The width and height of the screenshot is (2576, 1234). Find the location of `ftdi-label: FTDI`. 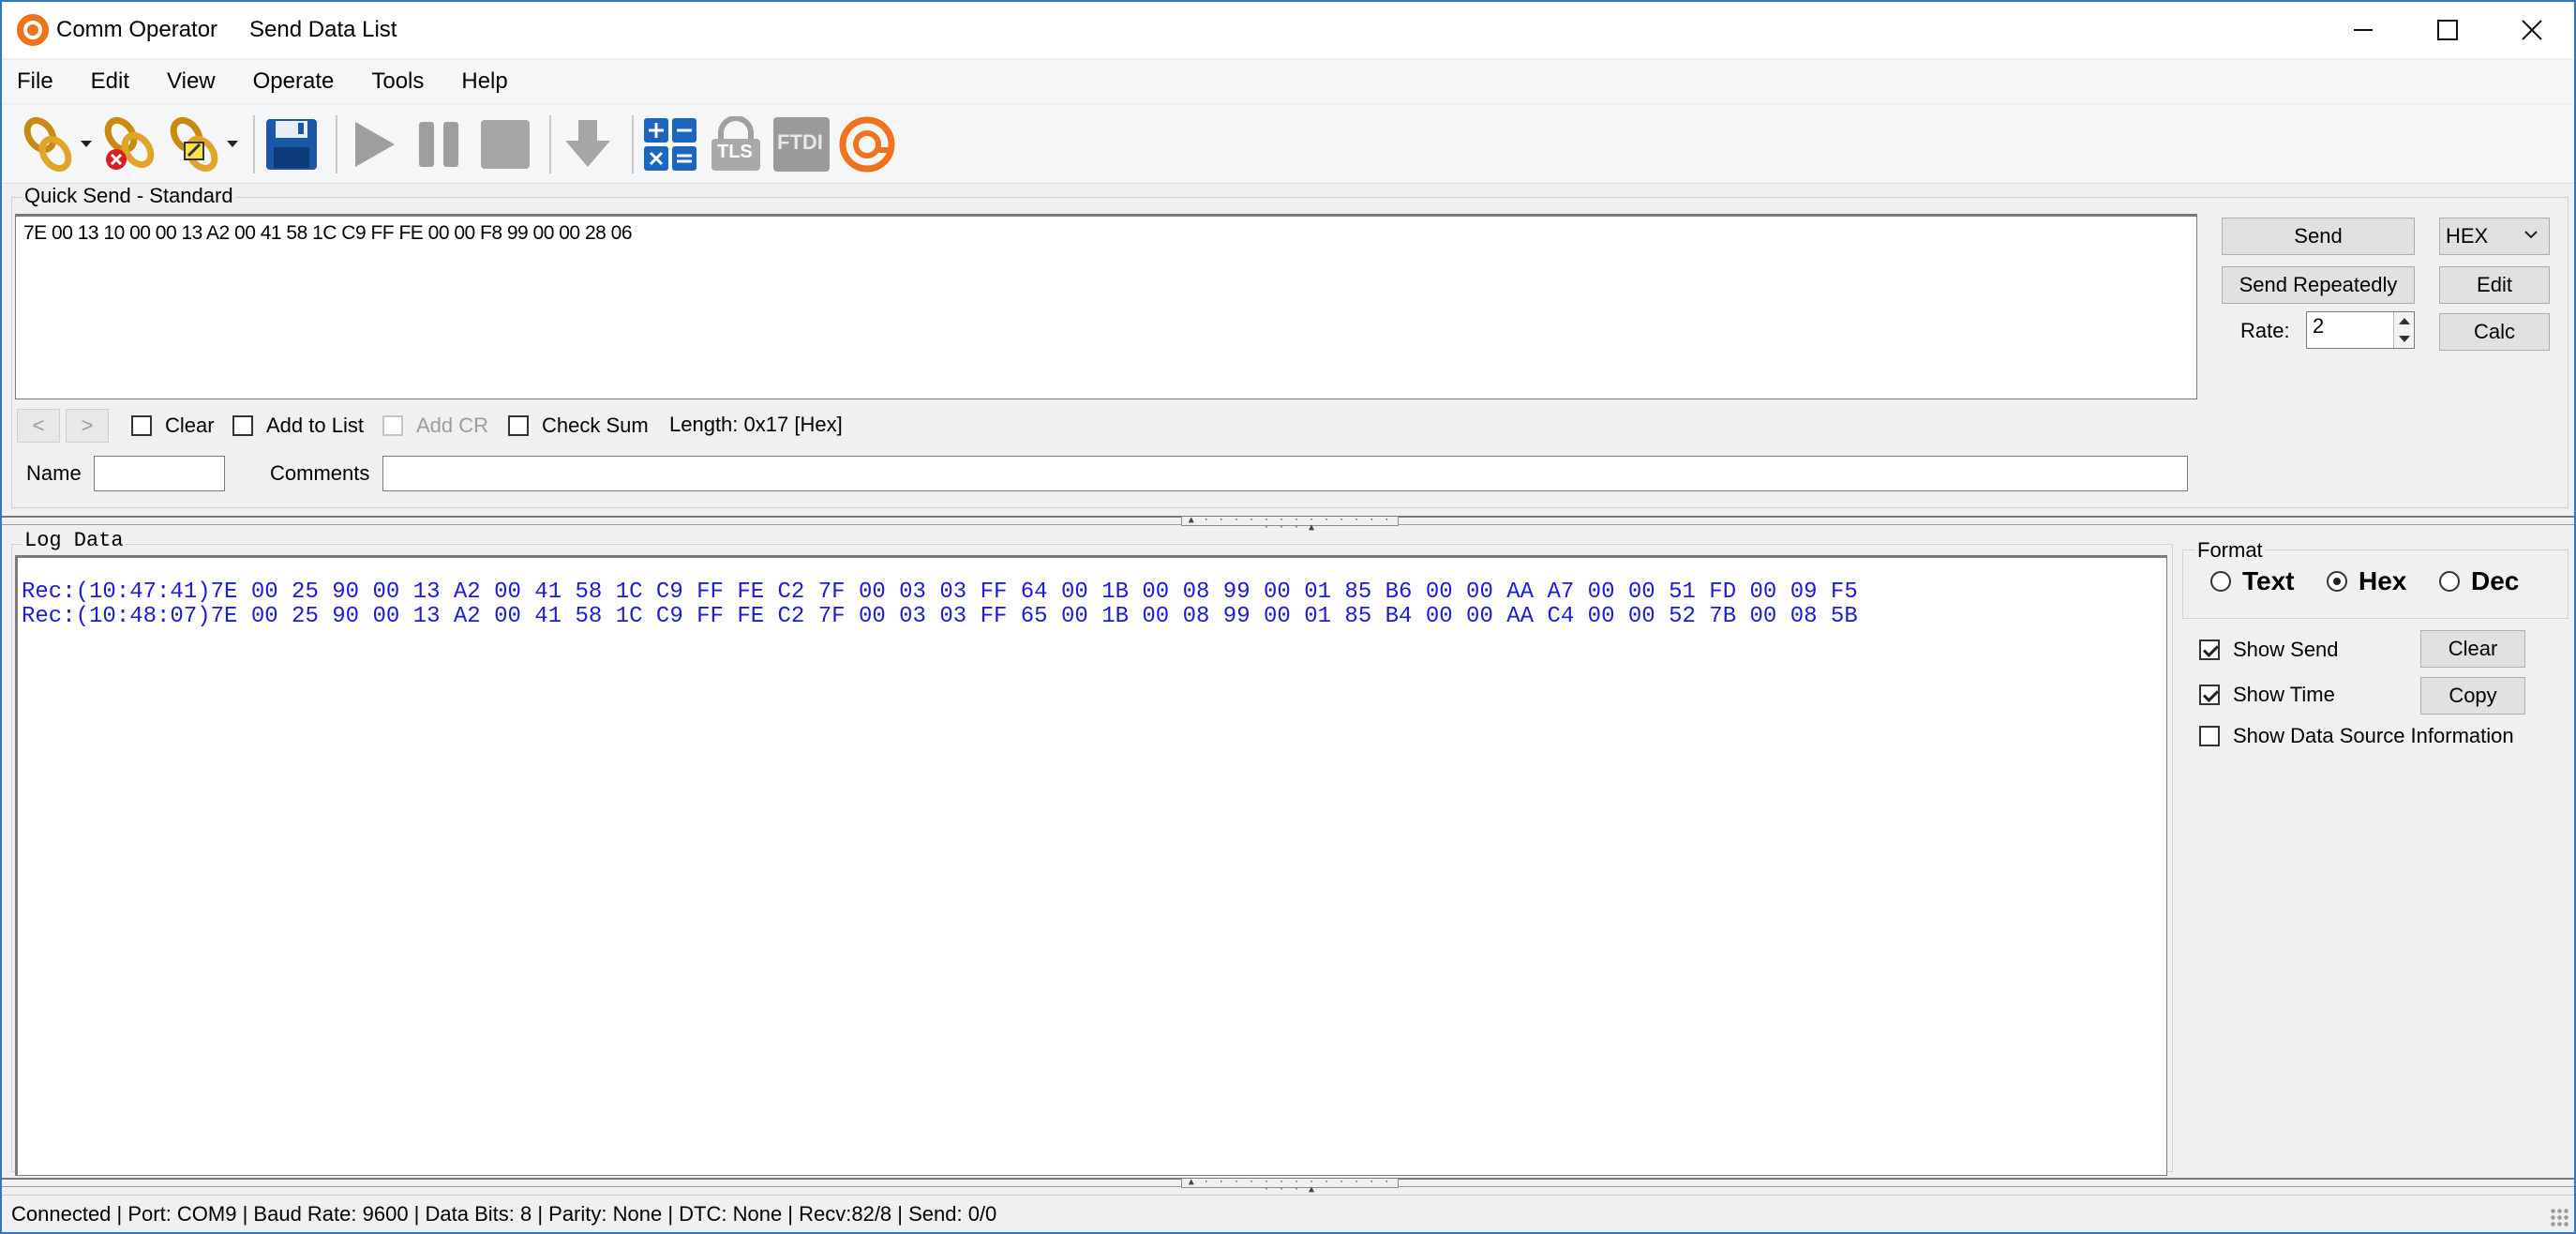

ftdi-label: FTDI is located at coordinates (800, 141).